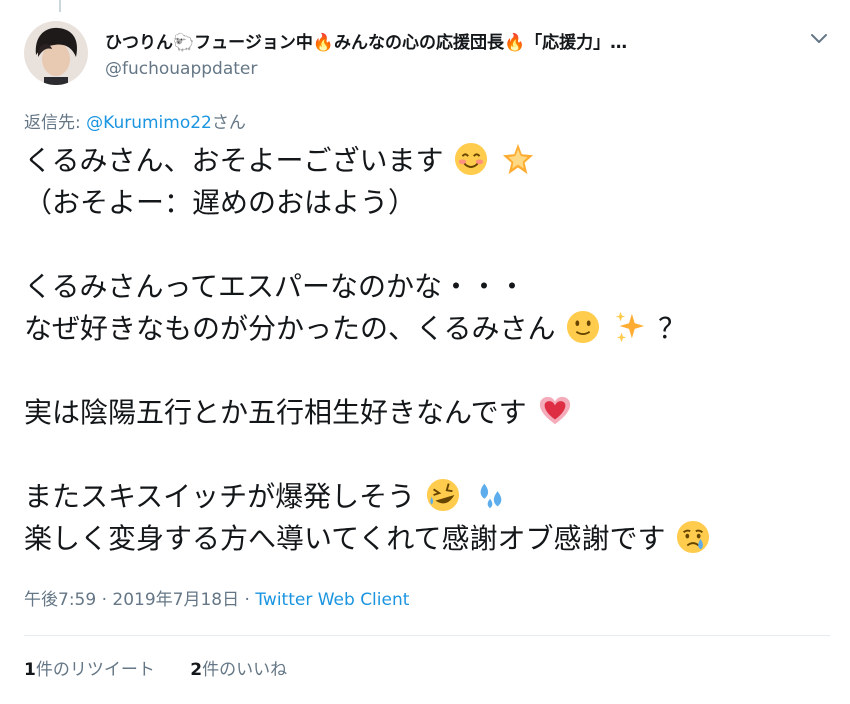 Image resolution: width=850 pixels, height=704 pixels. What do you see at coordinates (95, 670) in the screenshot?
I see `retweet-label: 件のリツイート` at bounding box center [95, 670].